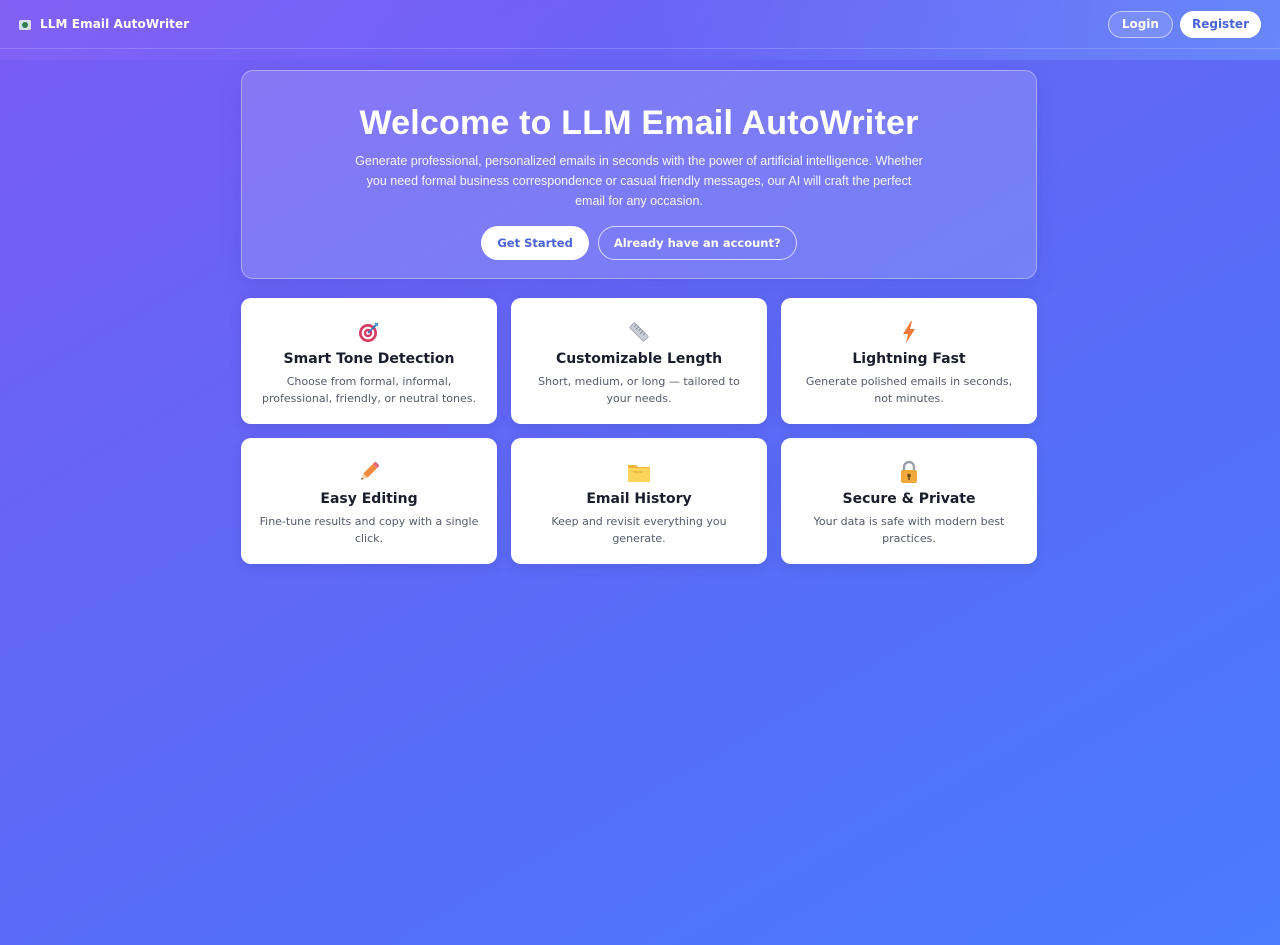 This screenshot has width=1280, height=945. Describe the element at coordinates (697, 243) in the screenshot. I see `existing-account-button: Already have an account?` at that location.